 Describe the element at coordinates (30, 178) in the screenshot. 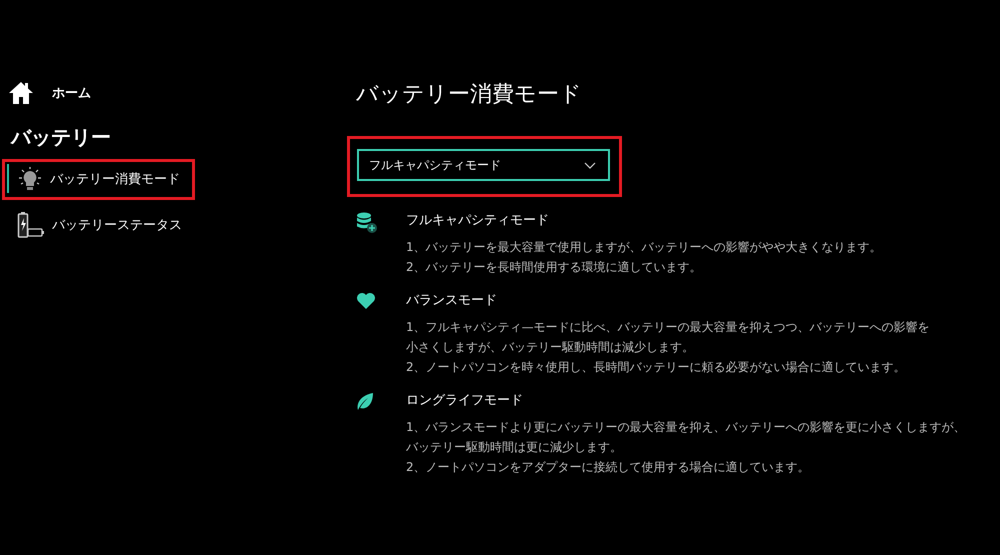

I see `lightbulb-icon` at that location.